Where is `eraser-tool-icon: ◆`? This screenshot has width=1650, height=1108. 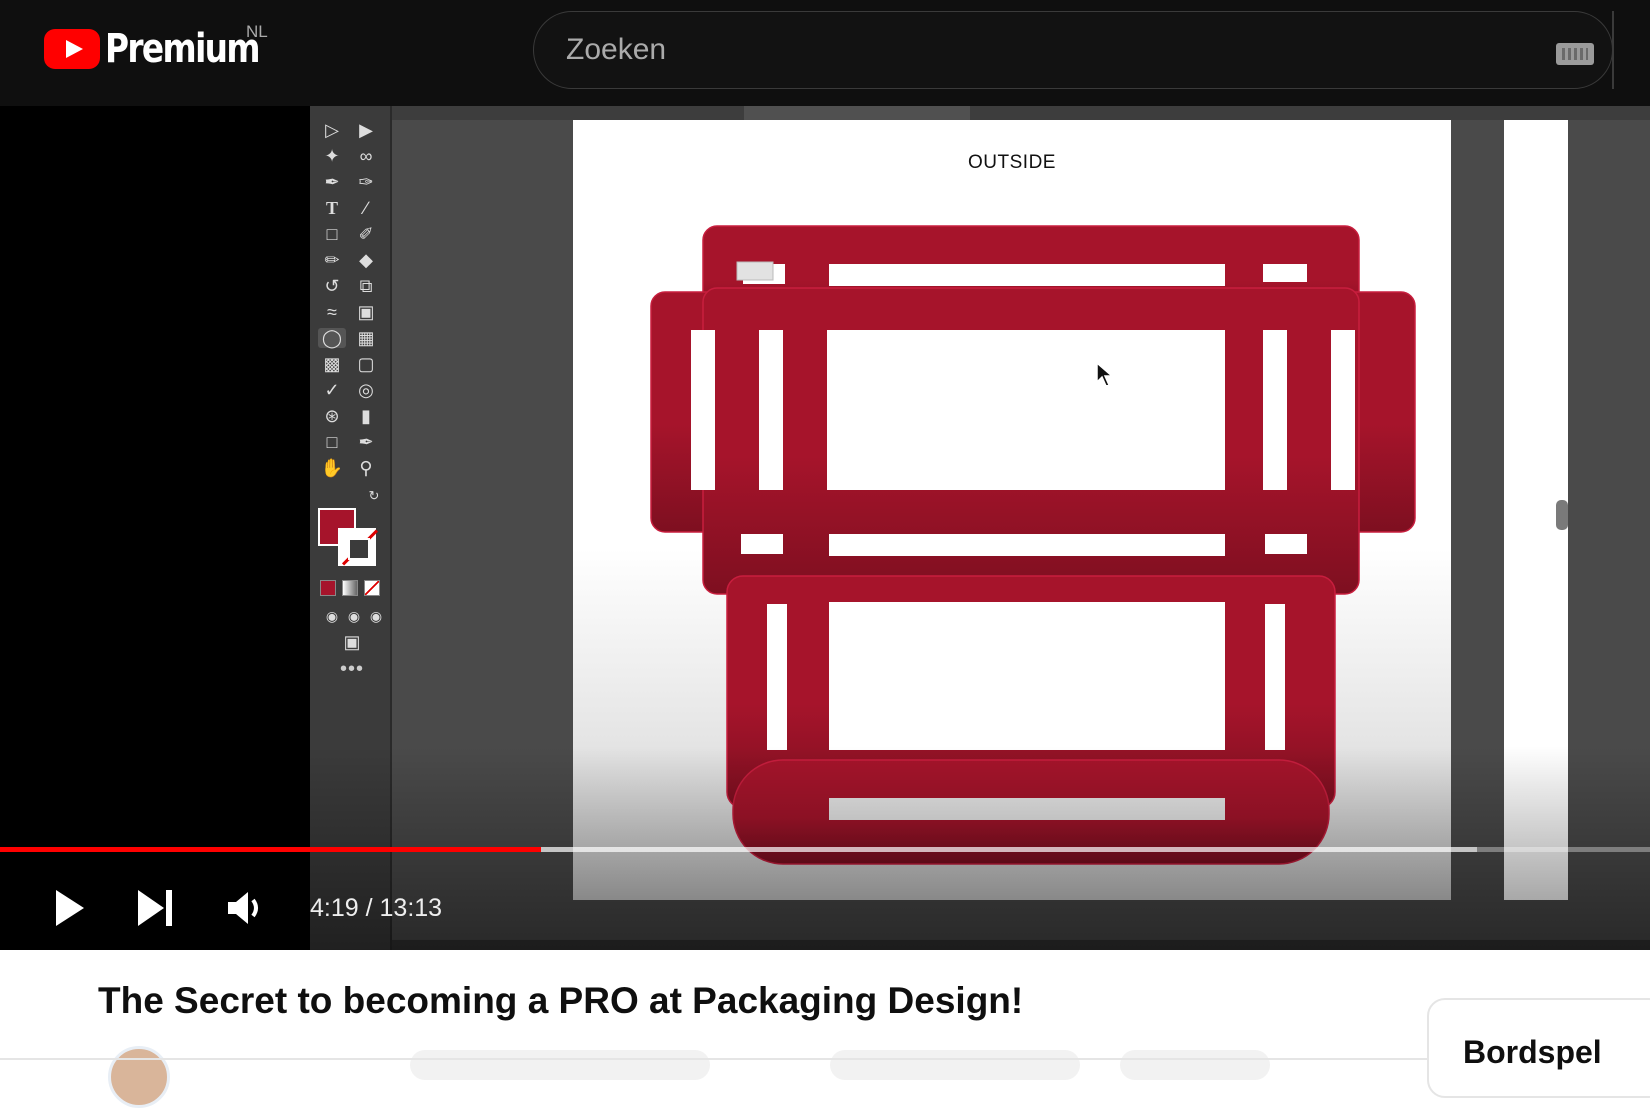
eraser-tool-icon: ◆ is located at coordinates (366, 260).